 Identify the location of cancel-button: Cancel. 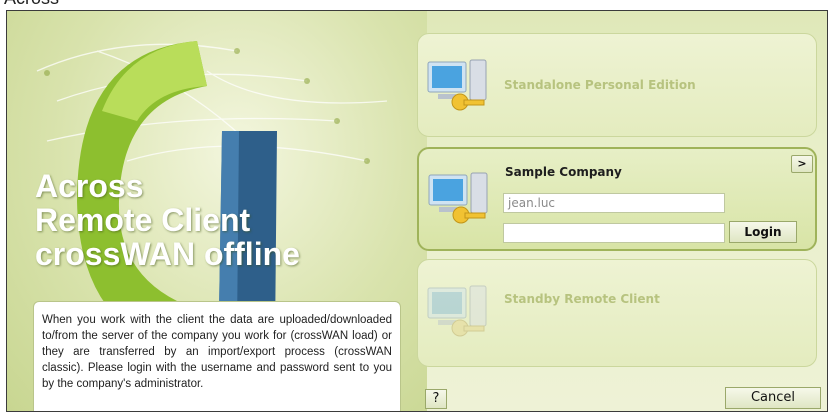
(773, 398).